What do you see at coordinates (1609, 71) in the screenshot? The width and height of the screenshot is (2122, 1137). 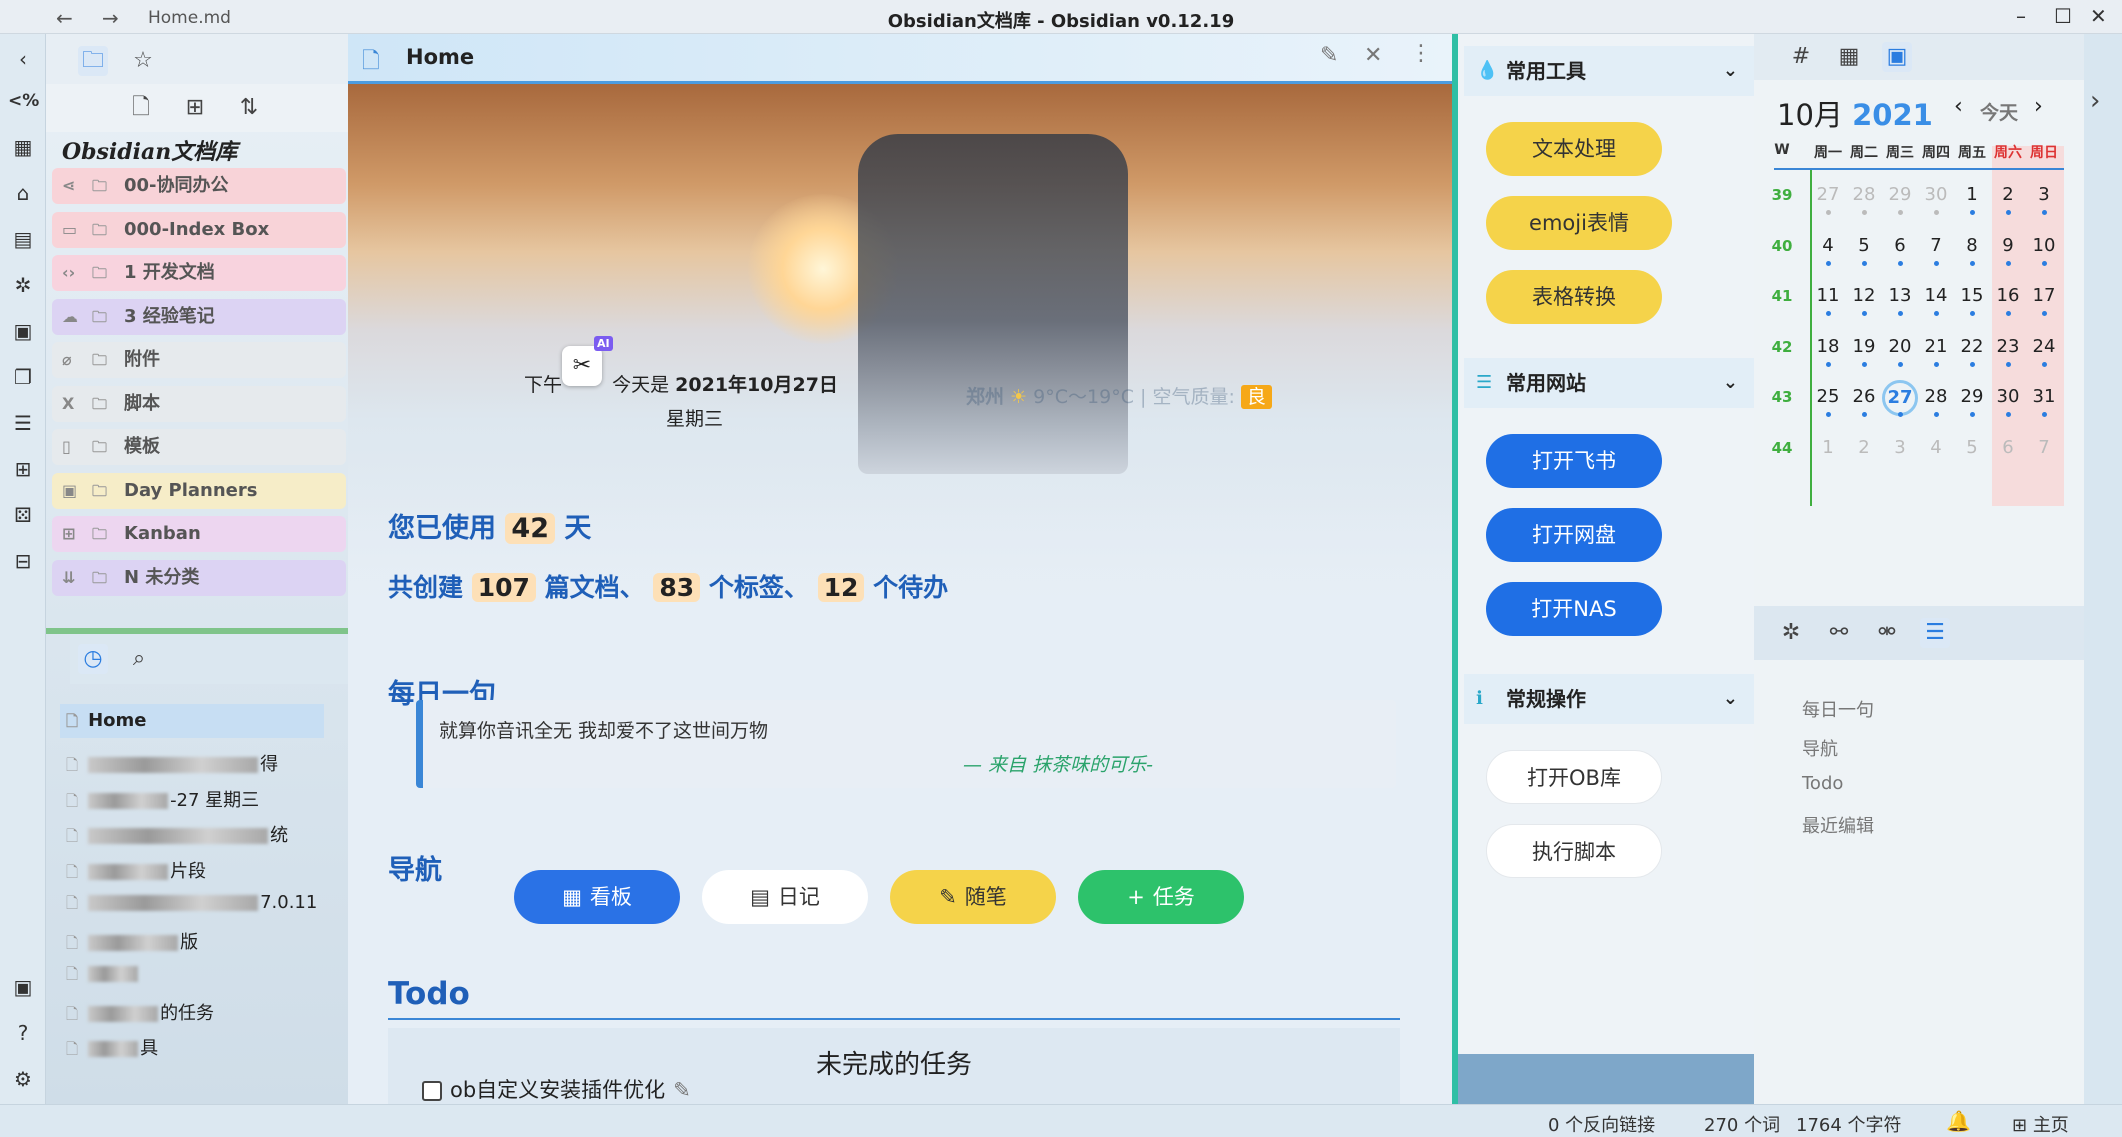 I see `section-header-1: 💧 常用工具 ⌄` at bounding box center [1609, 71].